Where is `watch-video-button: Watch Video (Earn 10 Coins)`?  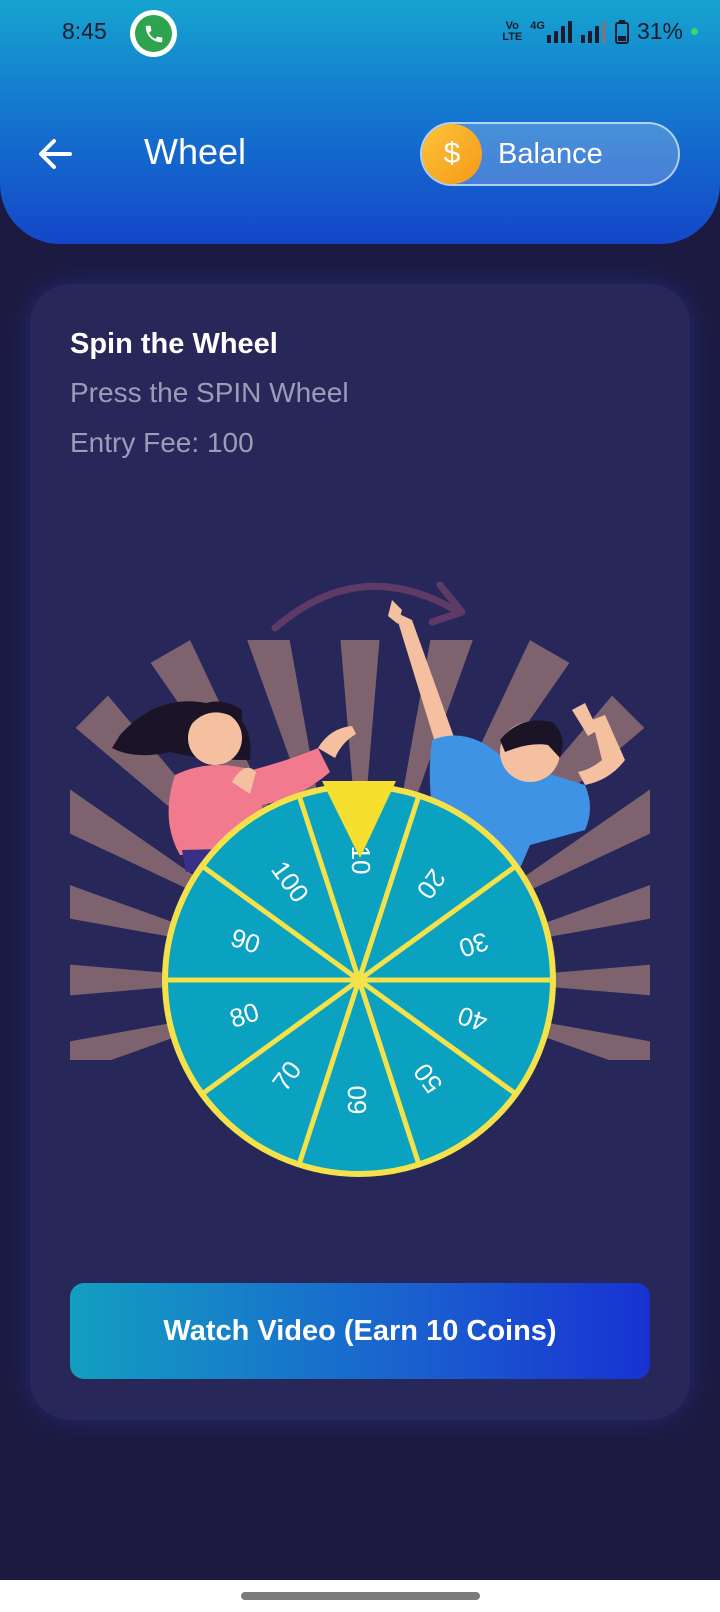 watch-video-button: Watch Video (Earn 10 Coins) is located at coordinates (360, 1331).